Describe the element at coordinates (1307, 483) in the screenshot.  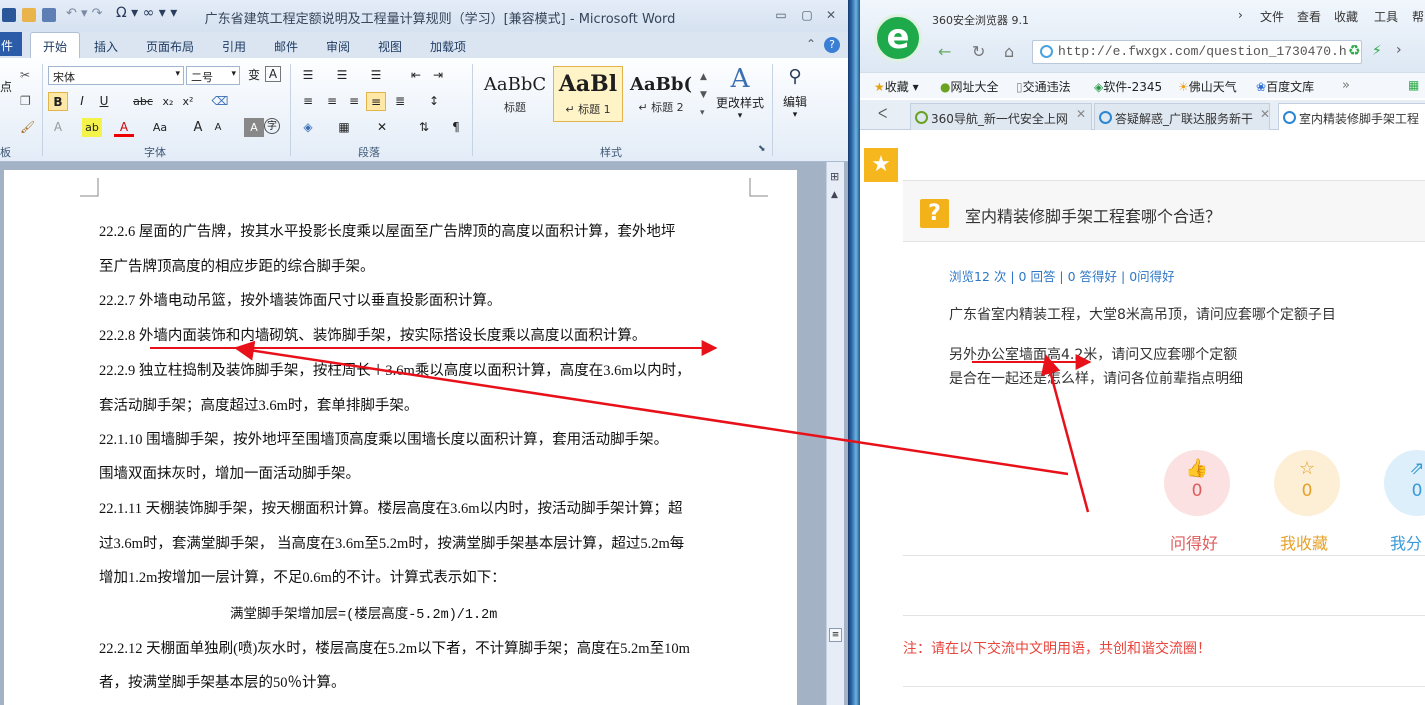
I see `collect-button: ☆ 0` at that location.